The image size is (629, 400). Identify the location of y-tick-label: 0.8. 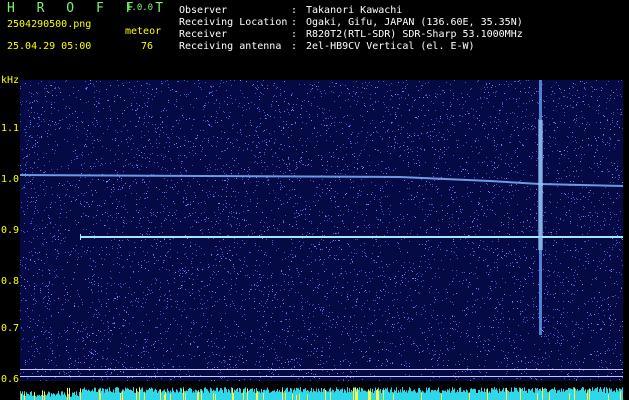
(10, 281).